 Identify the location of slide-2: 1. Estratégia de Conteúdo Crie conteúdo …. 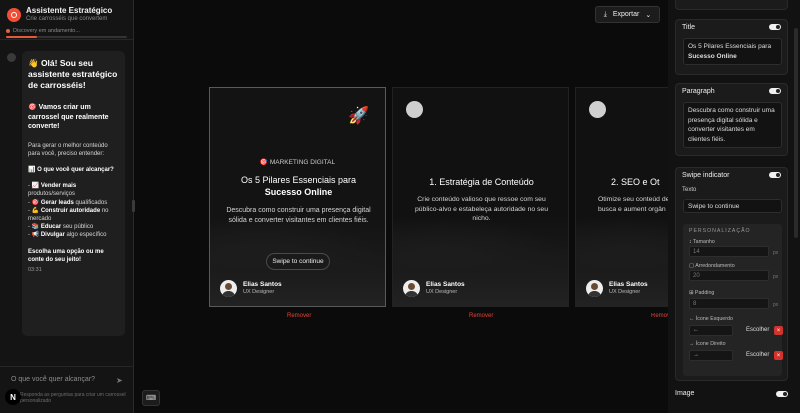
(480, 197).